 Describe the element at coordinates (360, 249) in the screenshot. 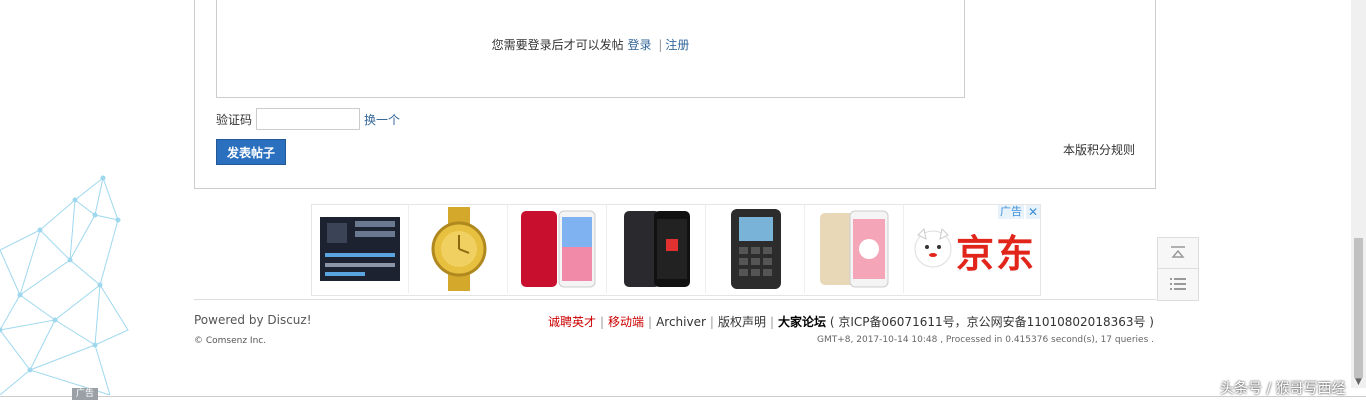

I see `ad-motherboard-image` at that location.